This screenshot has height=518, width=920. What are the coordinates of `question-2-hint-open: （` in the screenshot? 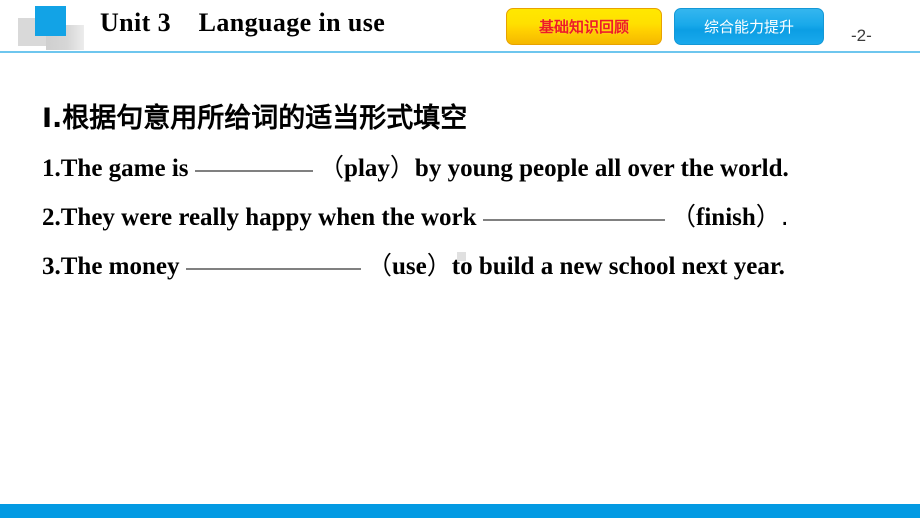 It's located at (684, 216).